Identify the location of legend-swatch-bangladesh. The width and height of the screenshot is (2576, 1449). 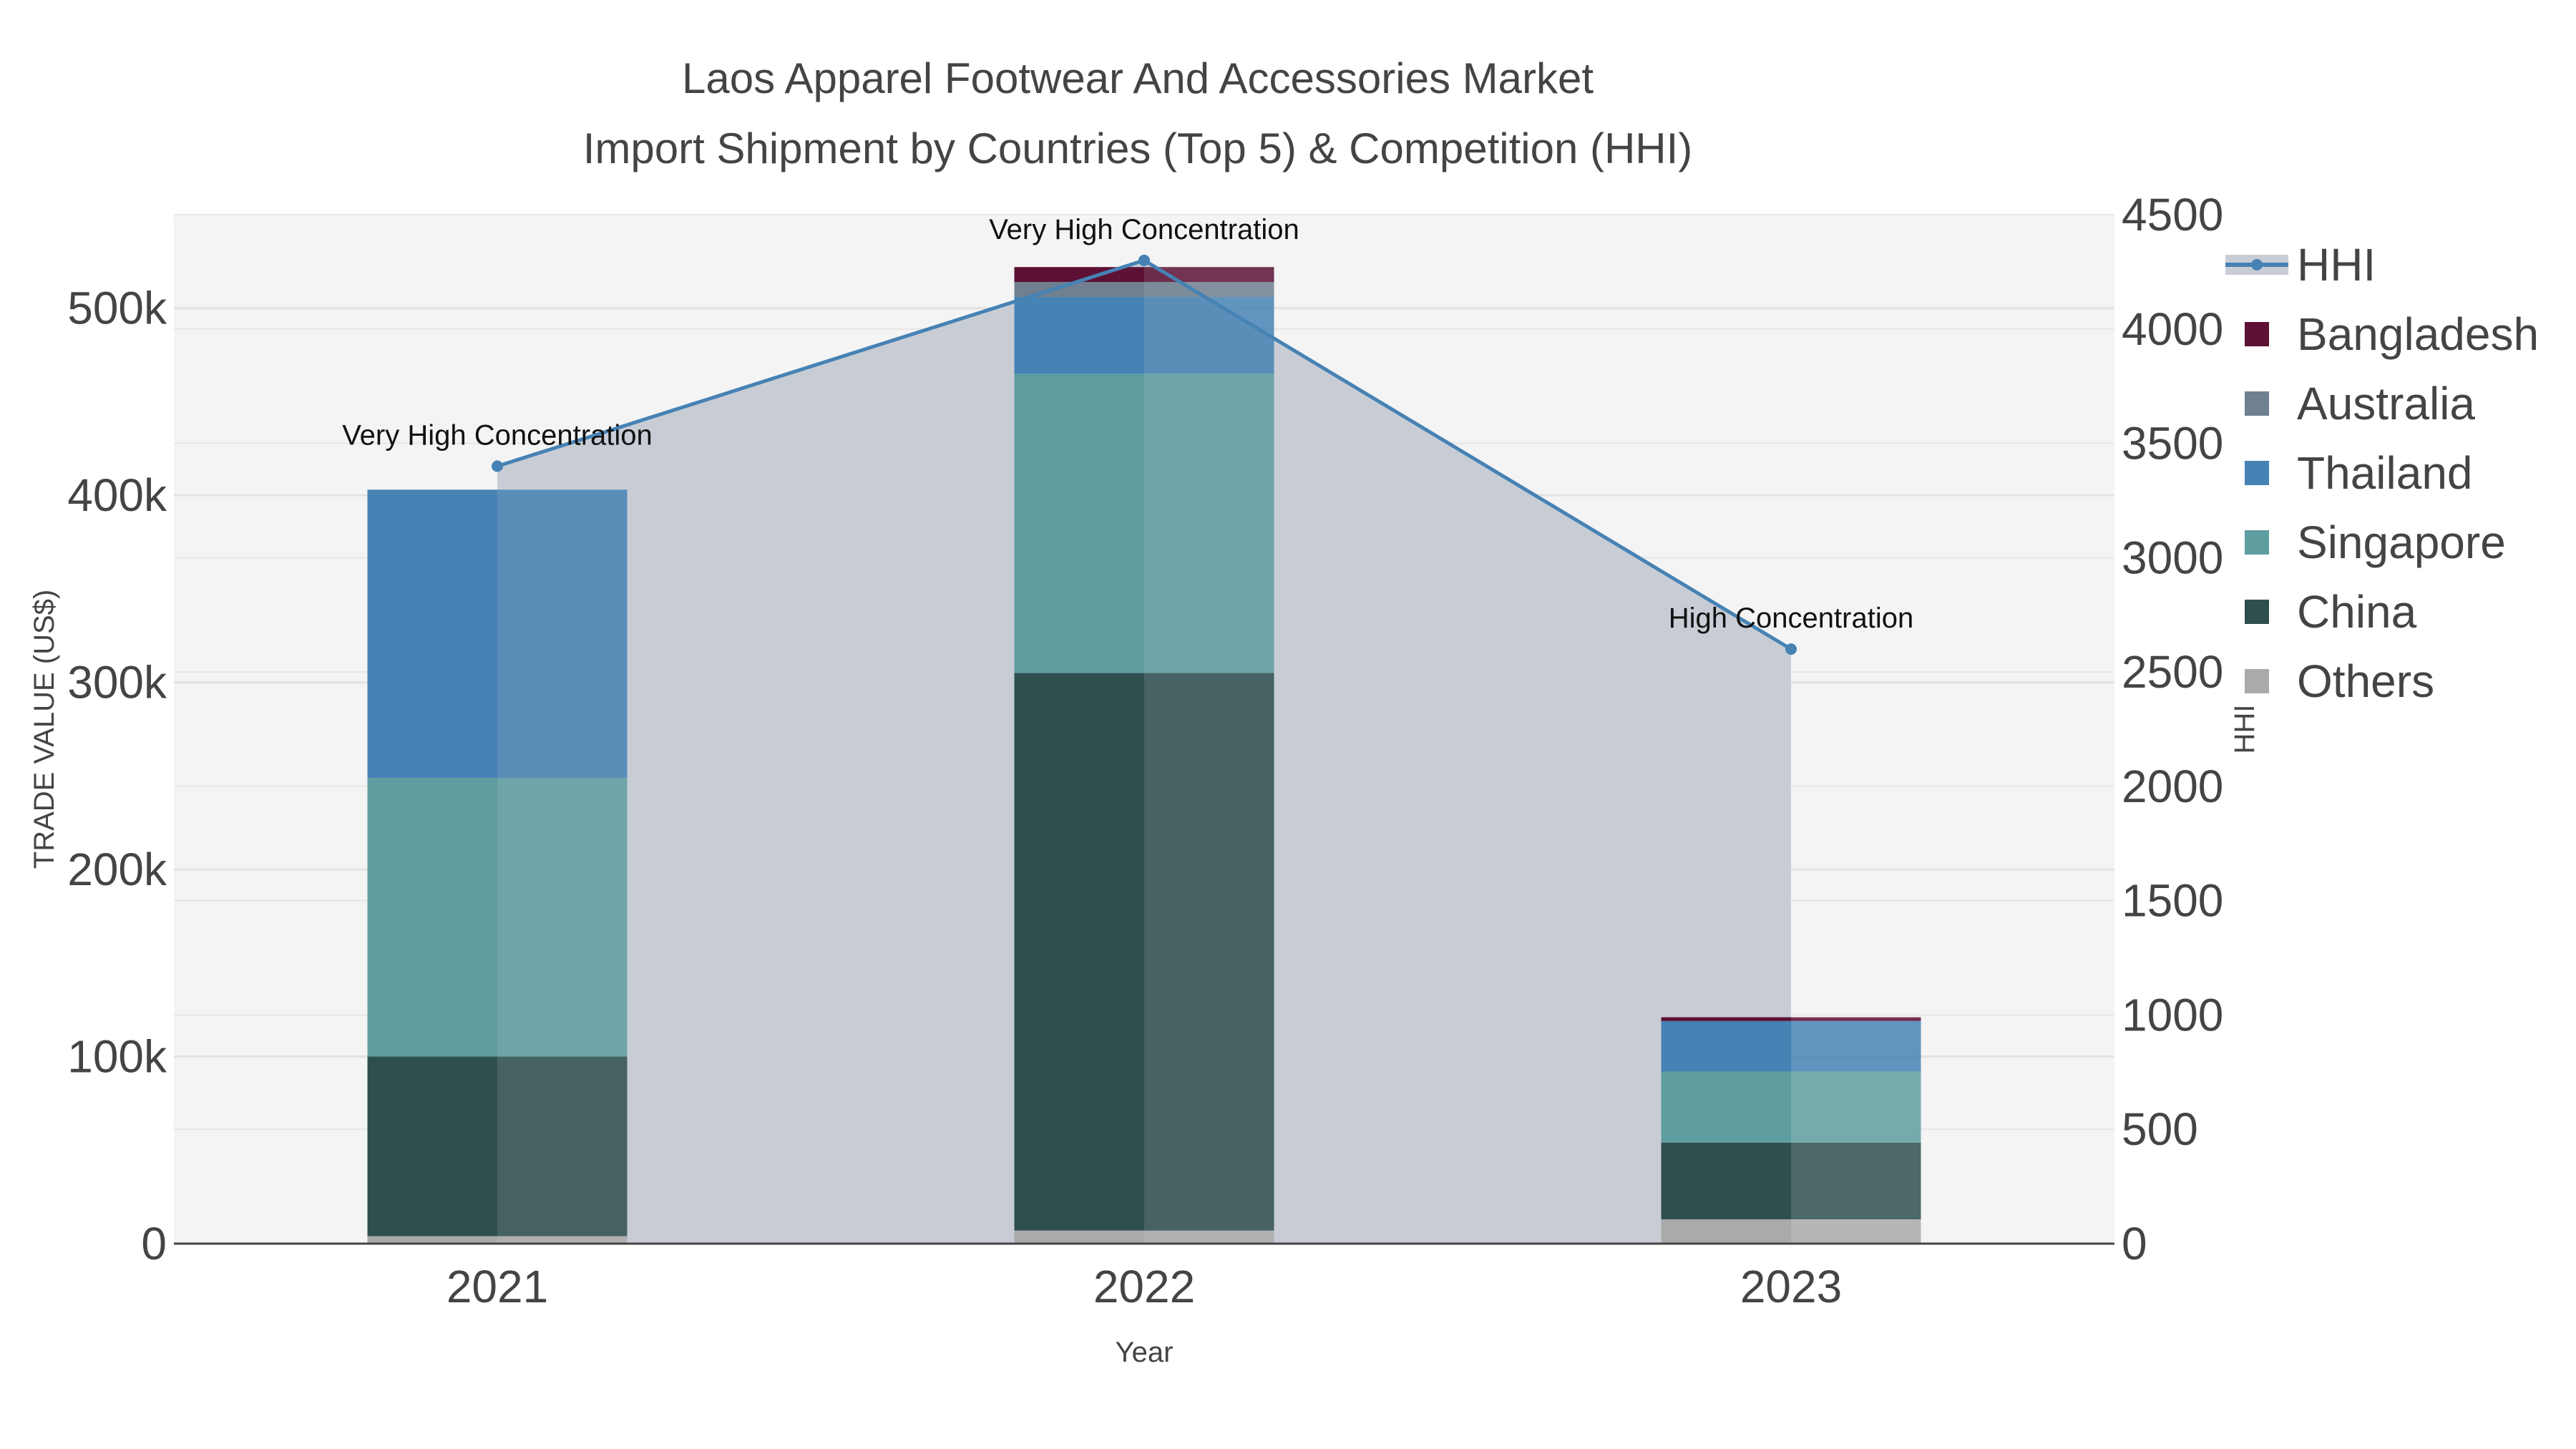
(2257, 334).